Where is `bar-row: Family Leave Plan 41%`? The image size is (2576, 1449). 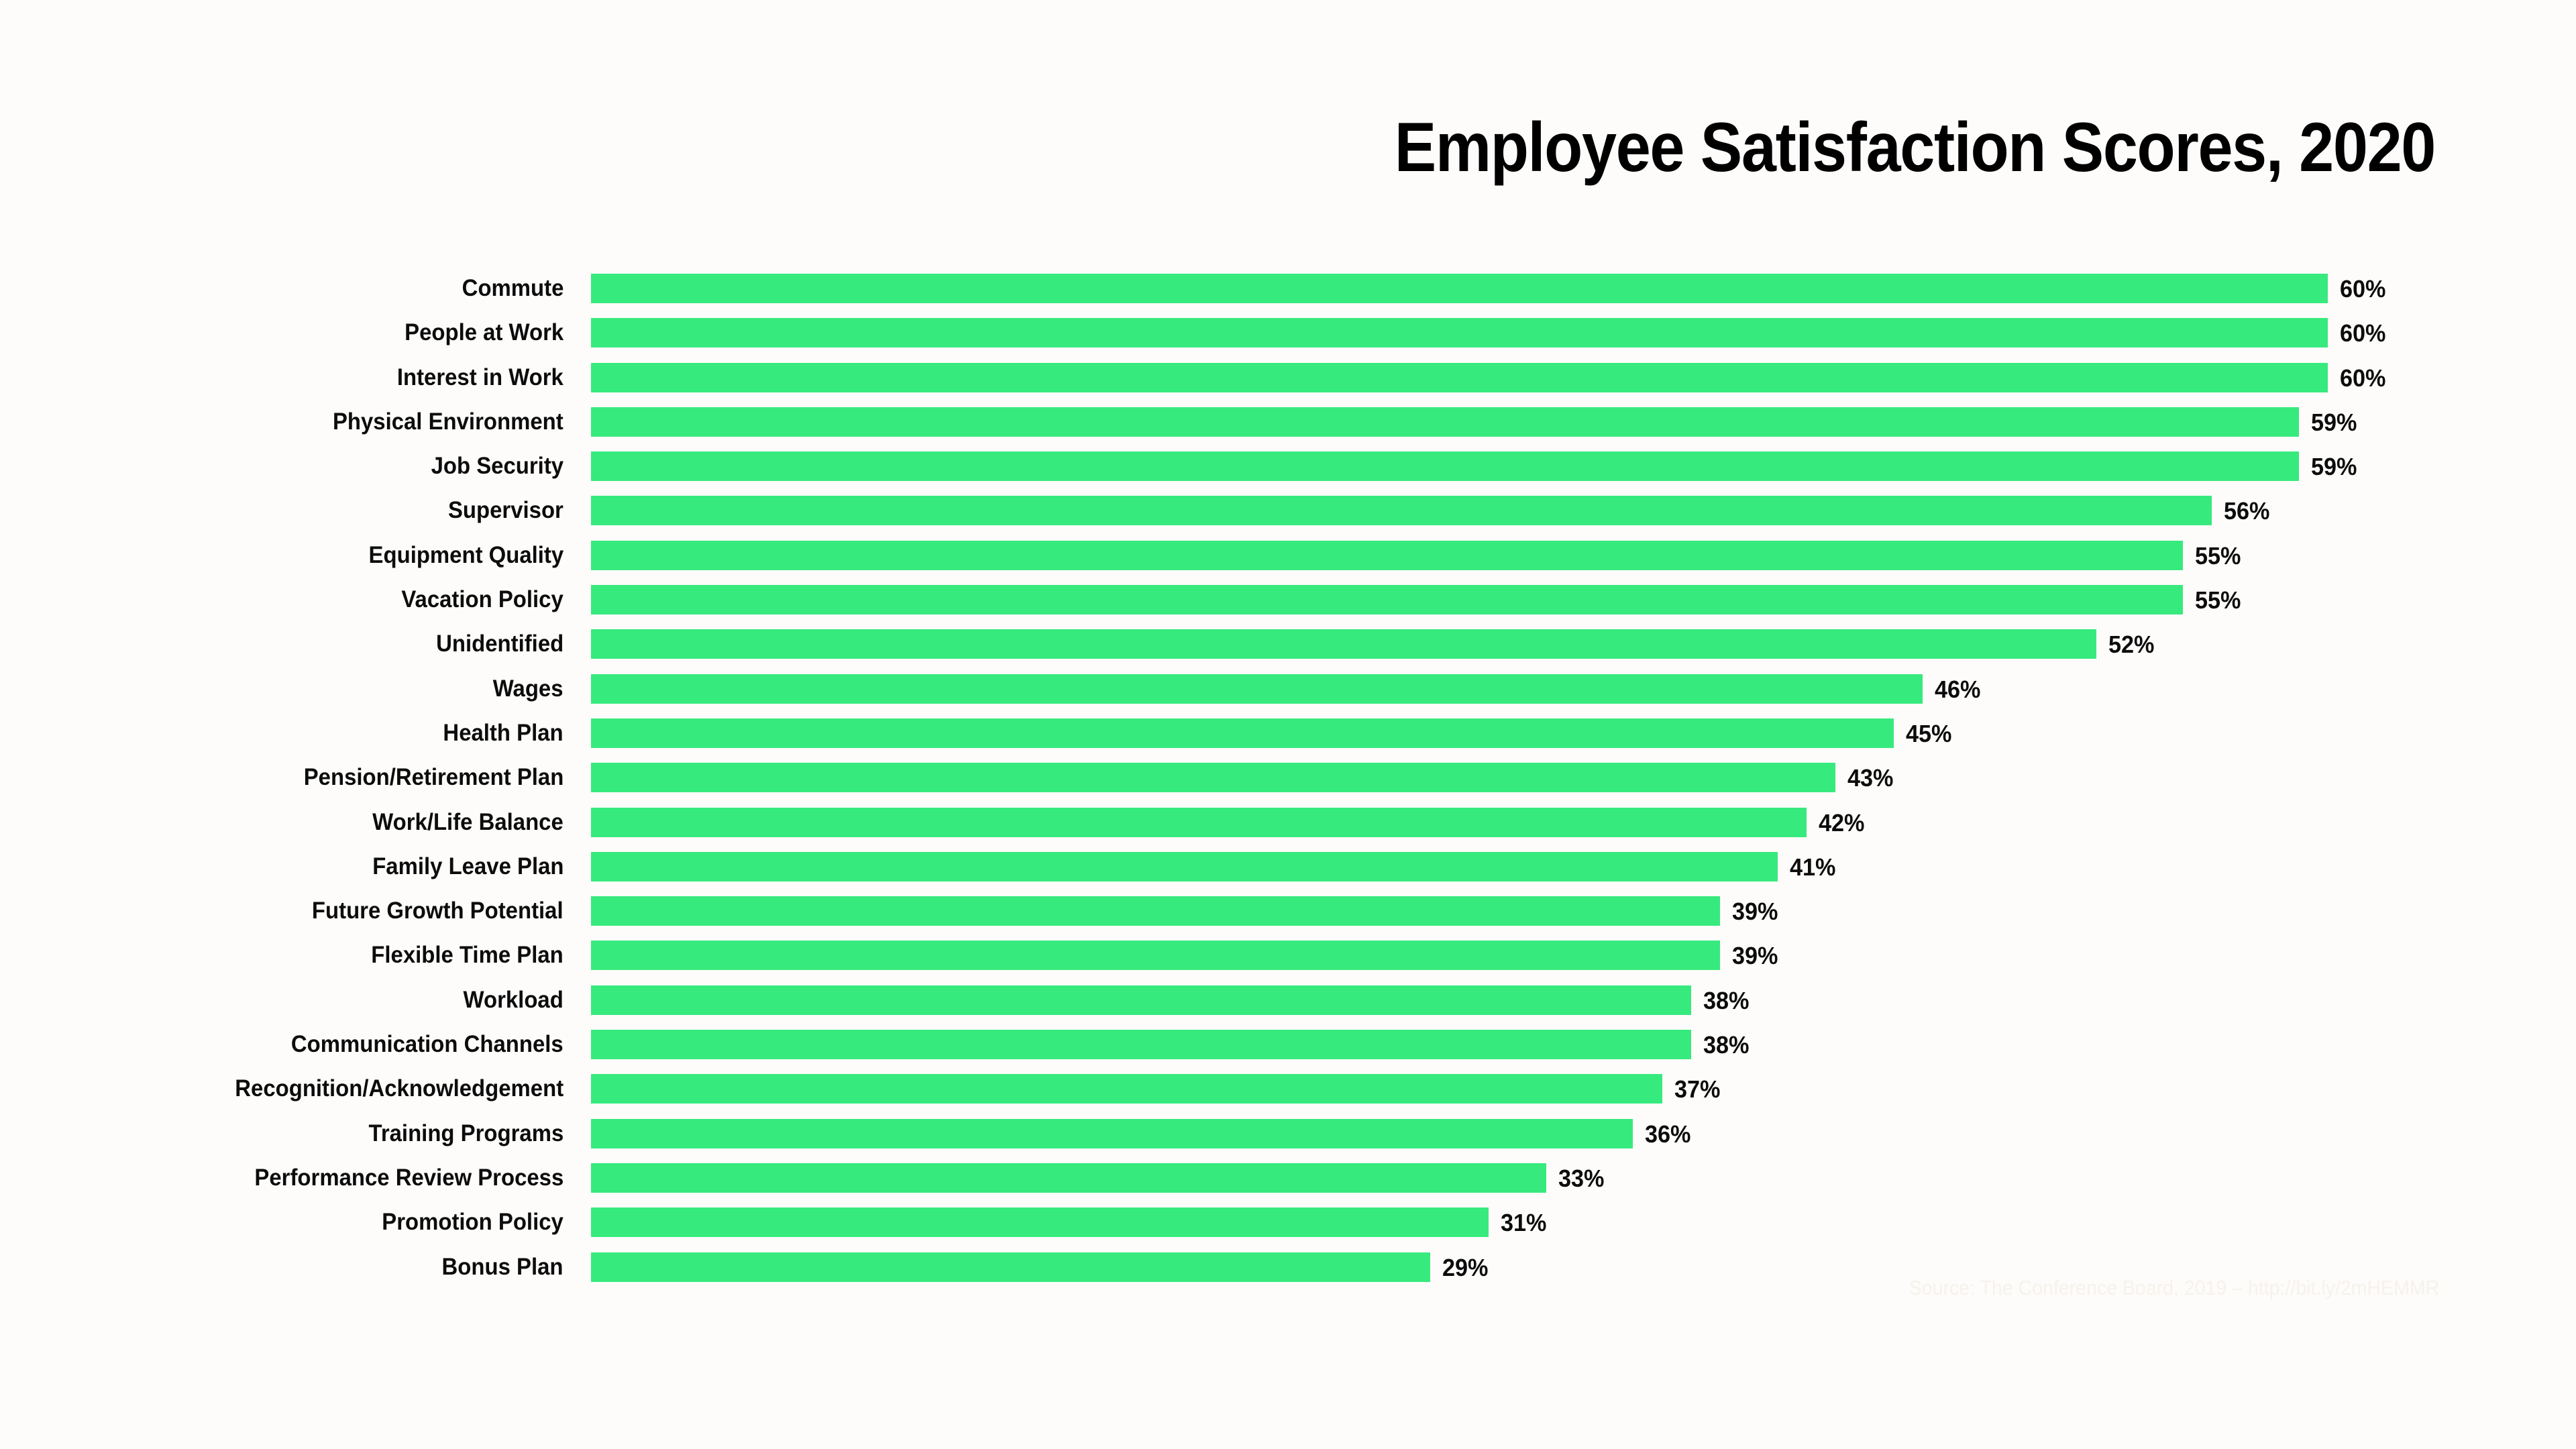
bar-row: Family Leave Plan 41% is located at coordinates (1288, 866).